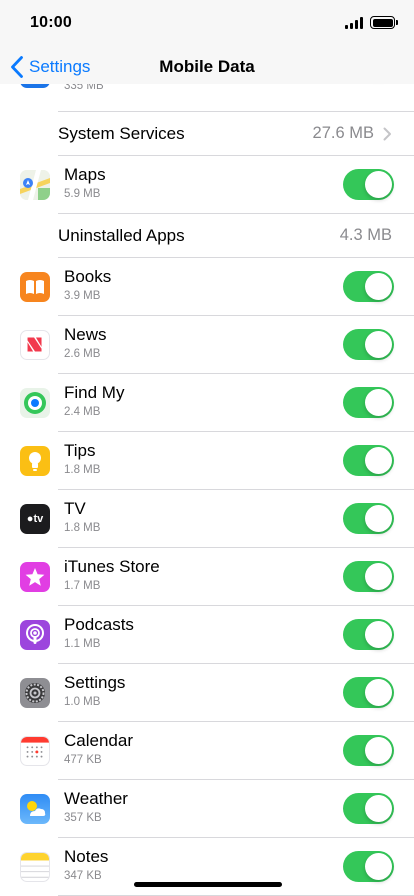  What do you see at coordinates (80, 450) in the screenshot?
I see `app-name: Tips` at bounding box center [80, 450].